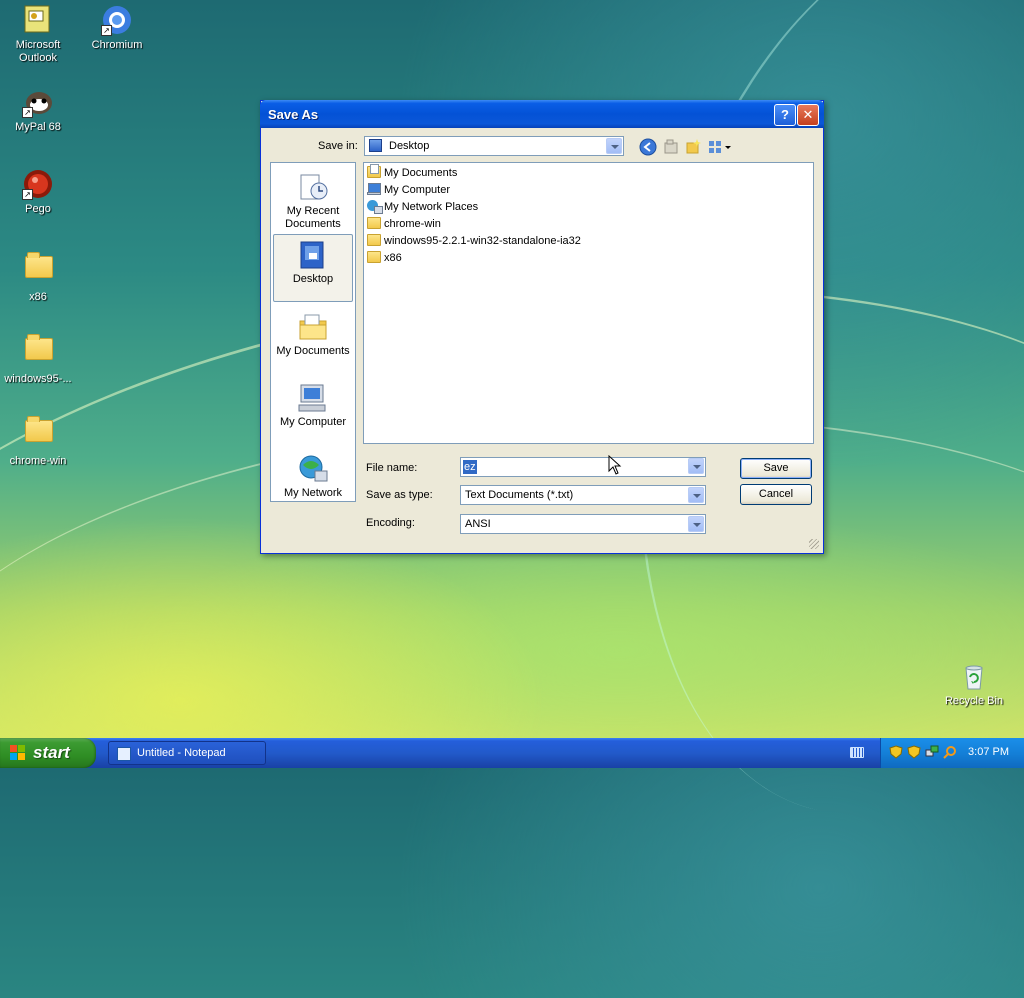 Image resolution: width=1024 pixels, height=998 pixels. What do you see at coordinates (392, 468) in the screenshot?
I see `file-name-label: File name:` at bounding box center [392, 468].